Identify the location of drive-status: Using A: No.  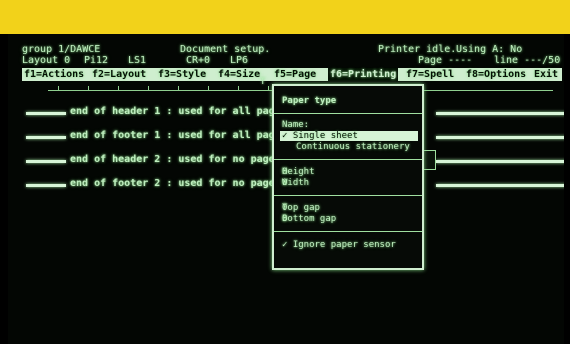
(489, 49).